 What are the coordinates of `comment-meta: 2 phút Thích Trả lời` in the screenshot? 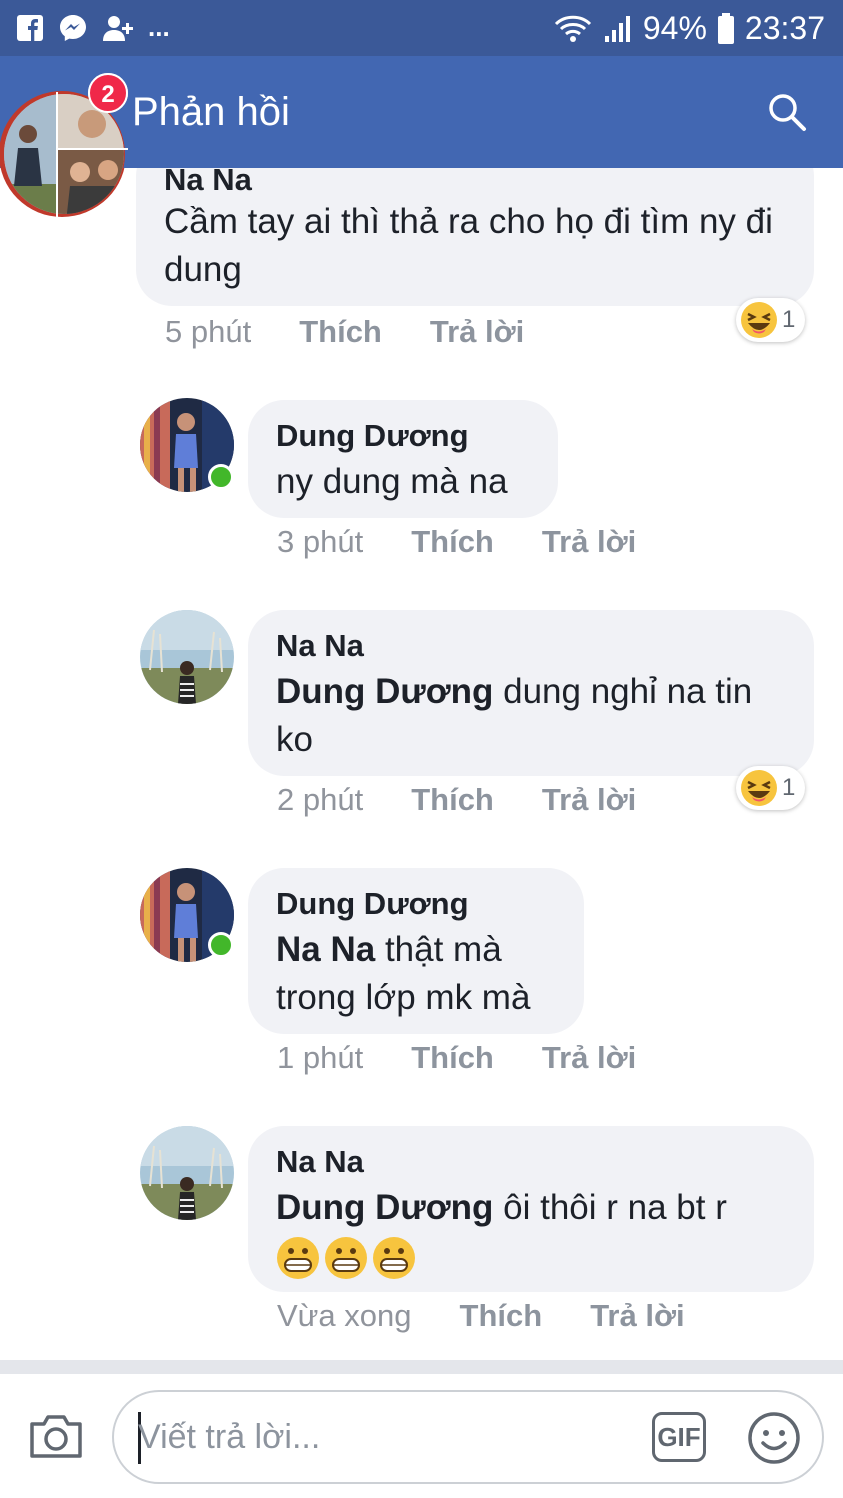 It's located at (456, 800).